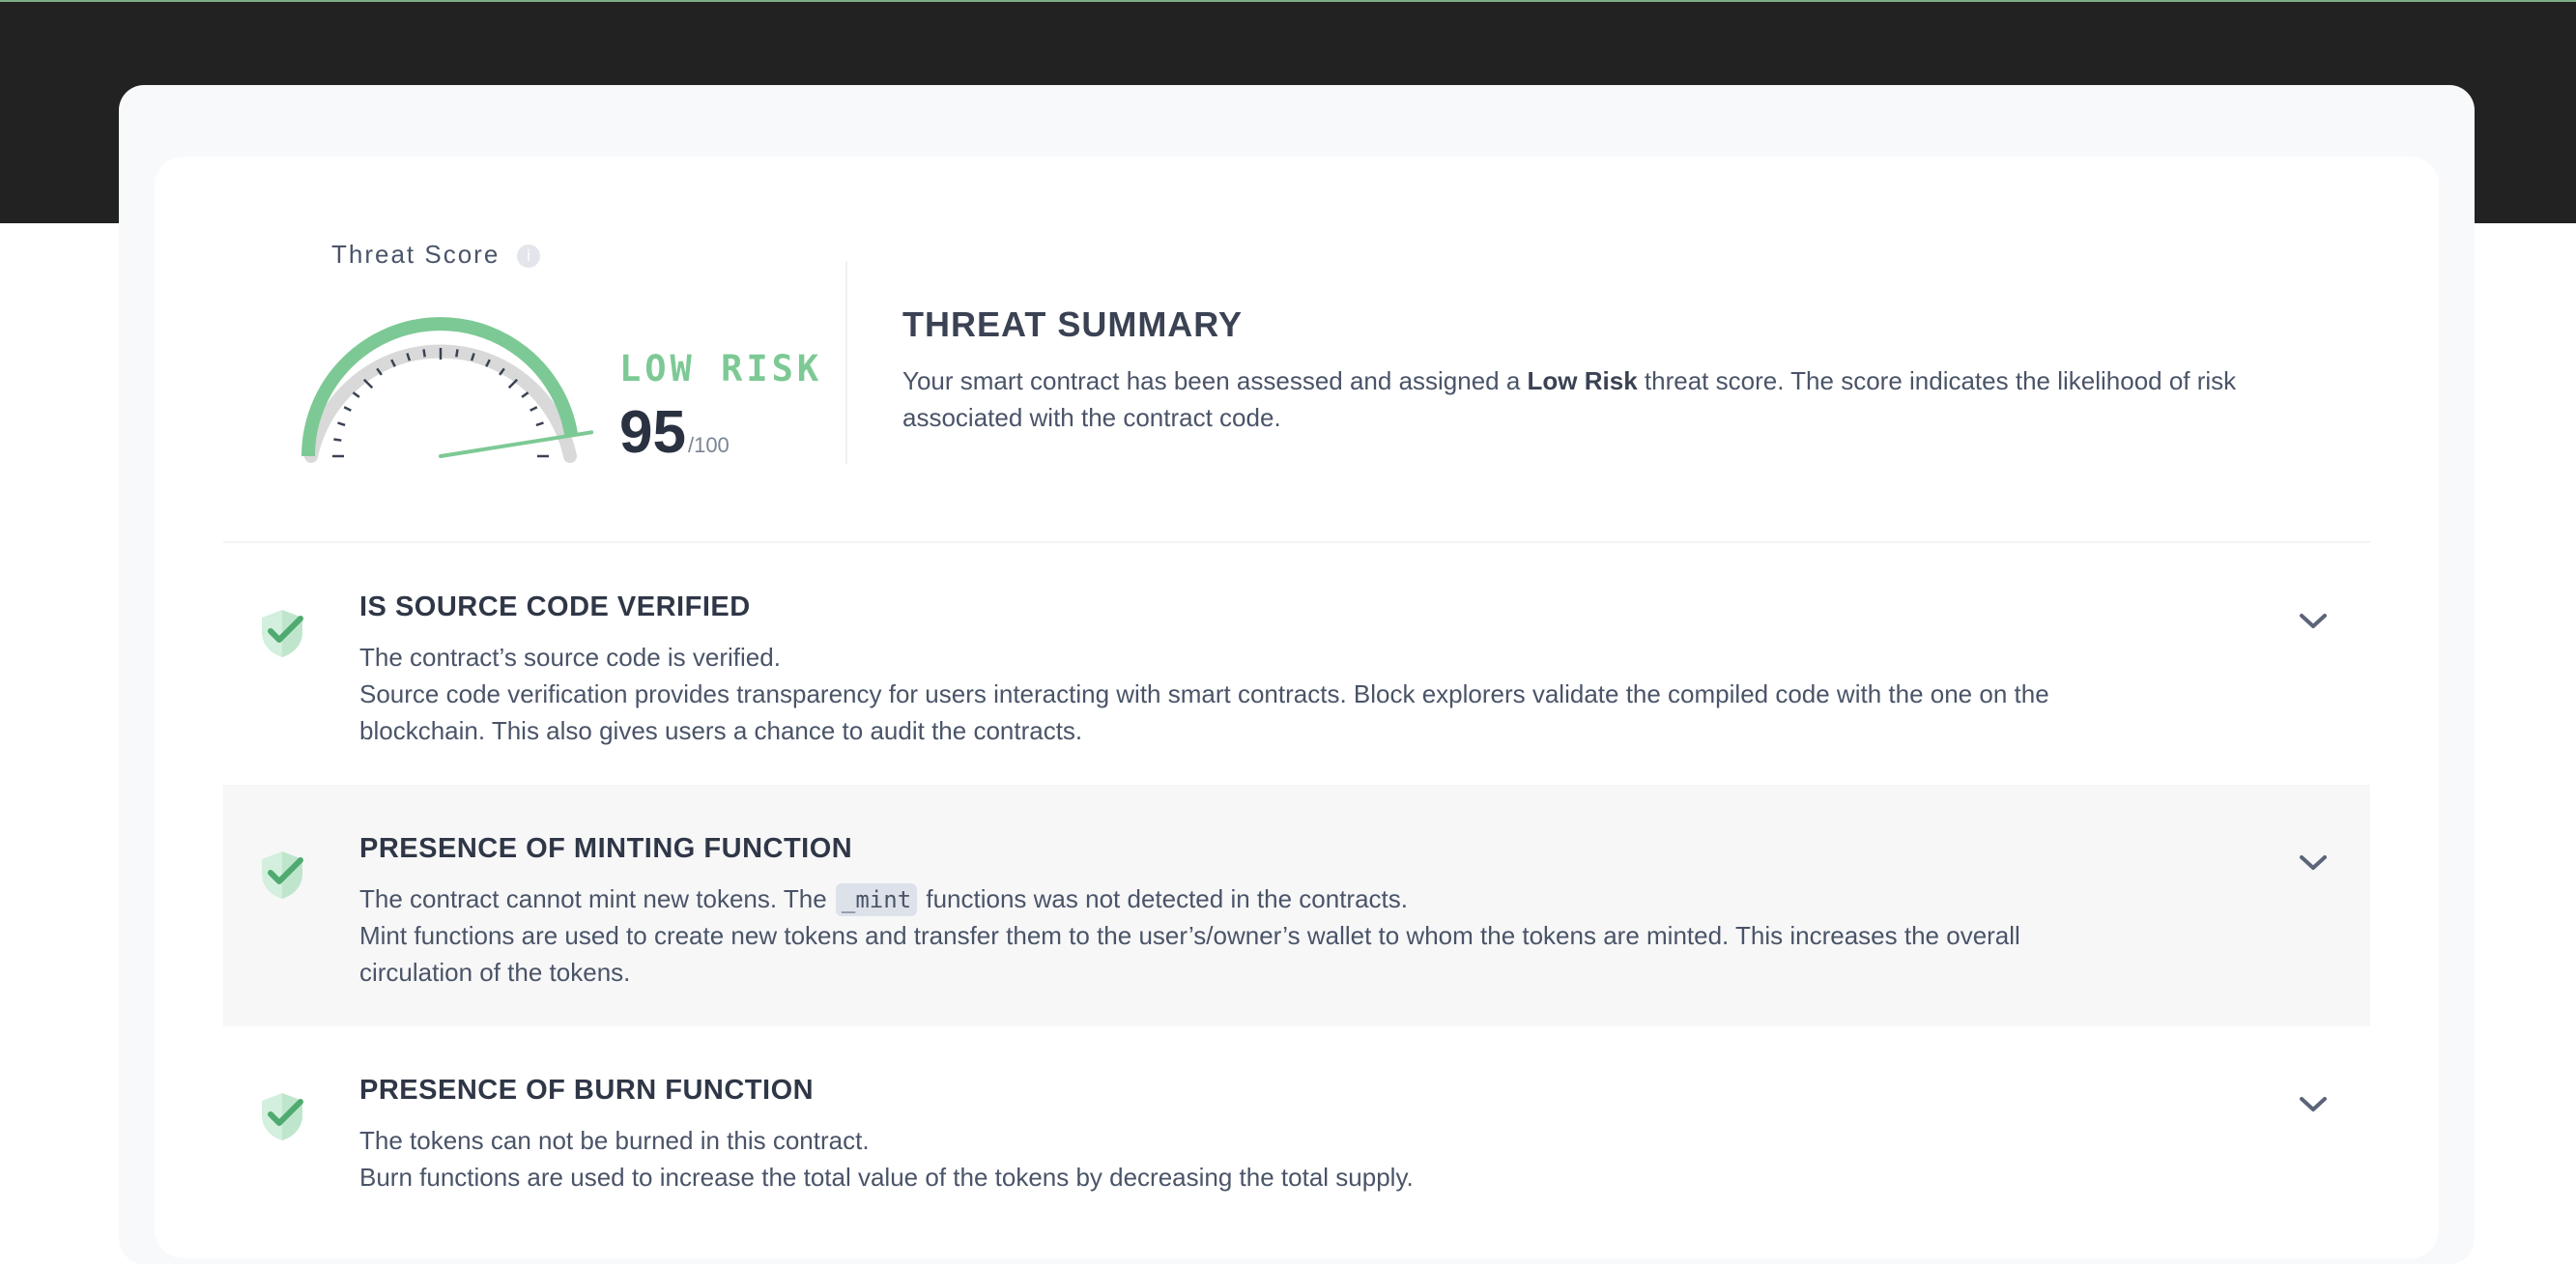 This screenshot has width=2576, height=1268. Describe the element at coordinates (846, 362) in the screenshot. I see `section-divider` at that location.